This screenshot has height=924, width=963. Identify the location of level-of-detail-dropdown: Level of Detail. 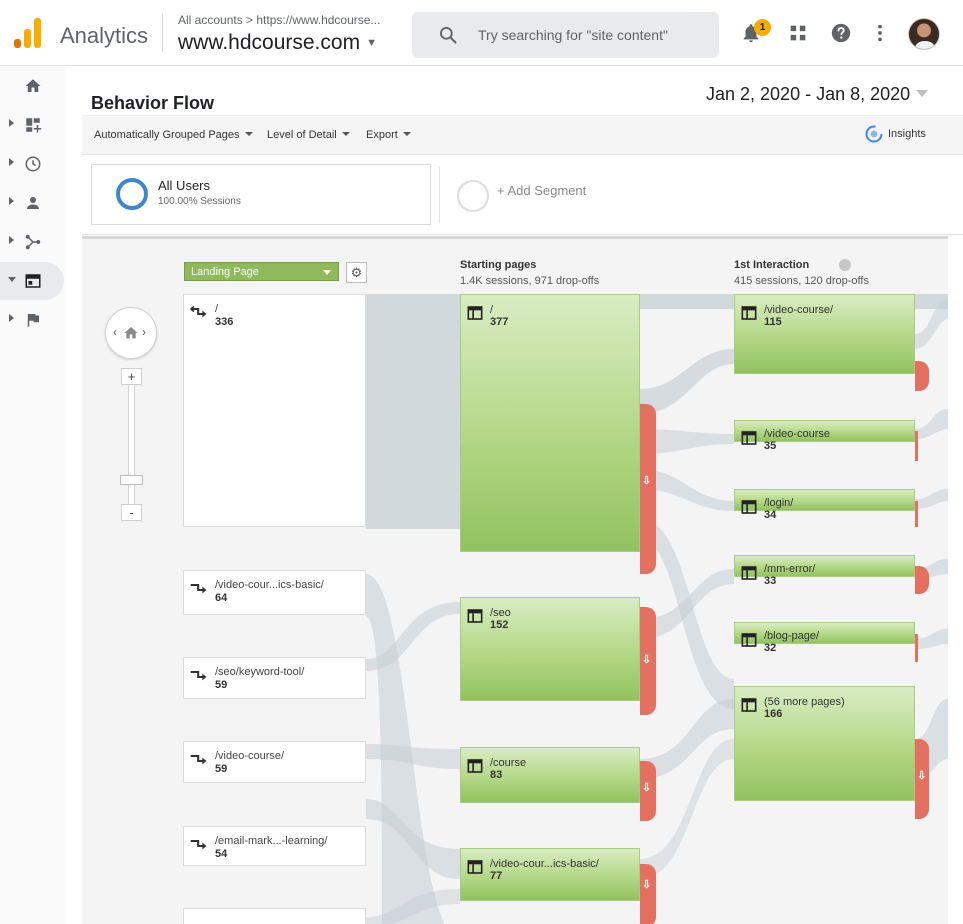
(308, 135).